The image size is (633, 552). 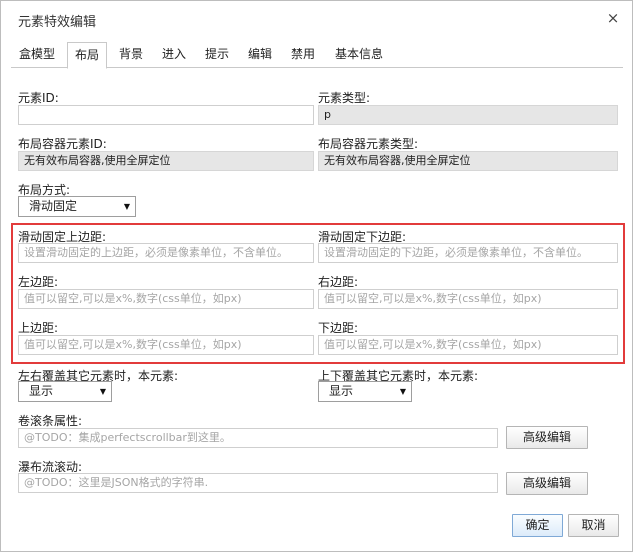 I want to click on tab-tooltip: 提示, so click(x=217, y=55).